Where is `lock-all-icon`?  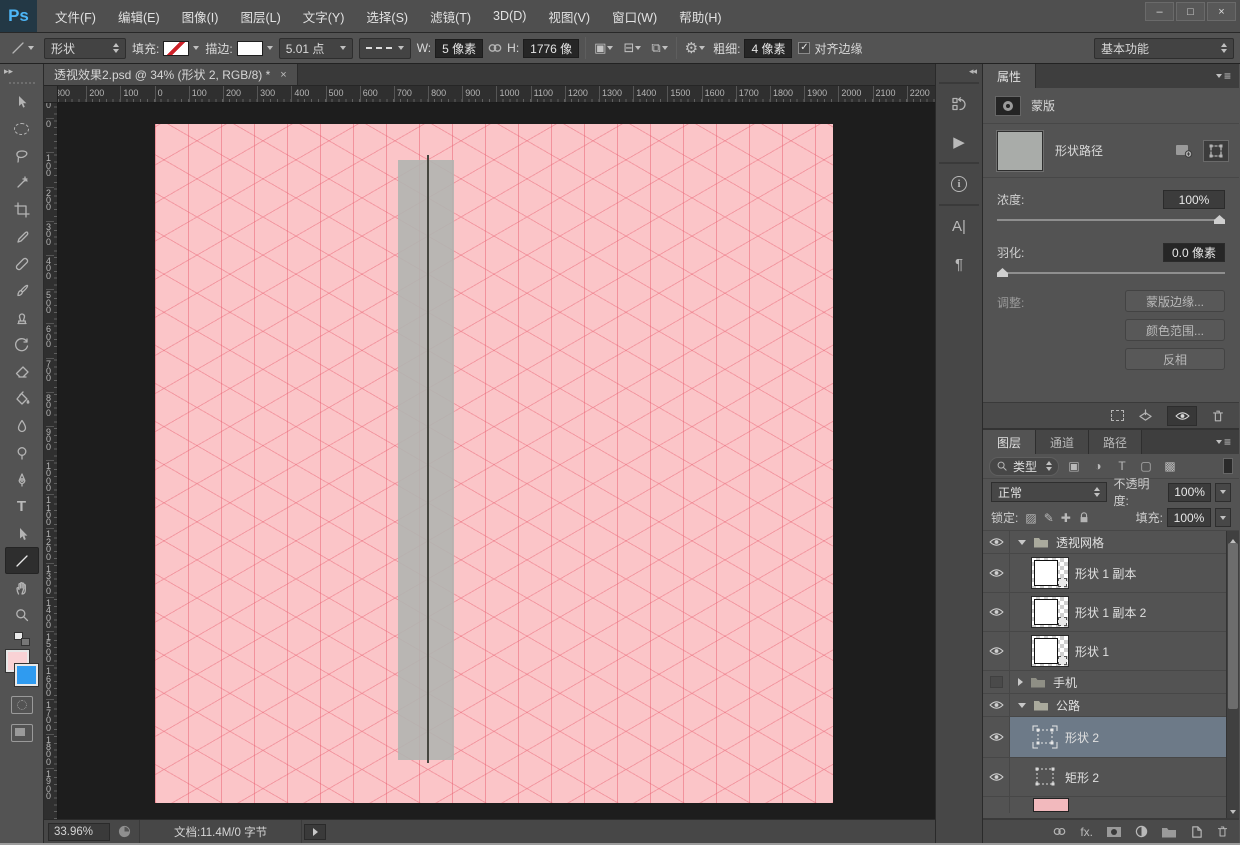 lock-all-icon is located at coordinates (1084, 517).